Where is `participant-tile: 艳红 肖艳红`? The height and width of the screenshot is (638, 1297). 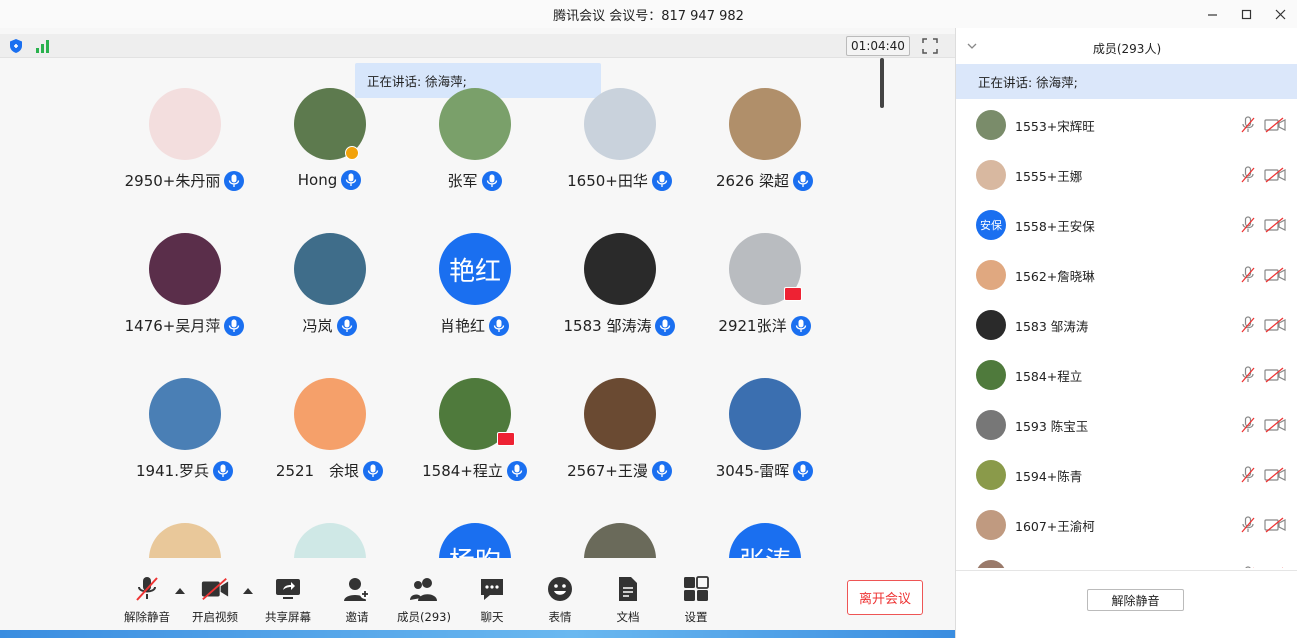 participant-tile: 艳红 肖艳红 is located at coordinates (474, 293).